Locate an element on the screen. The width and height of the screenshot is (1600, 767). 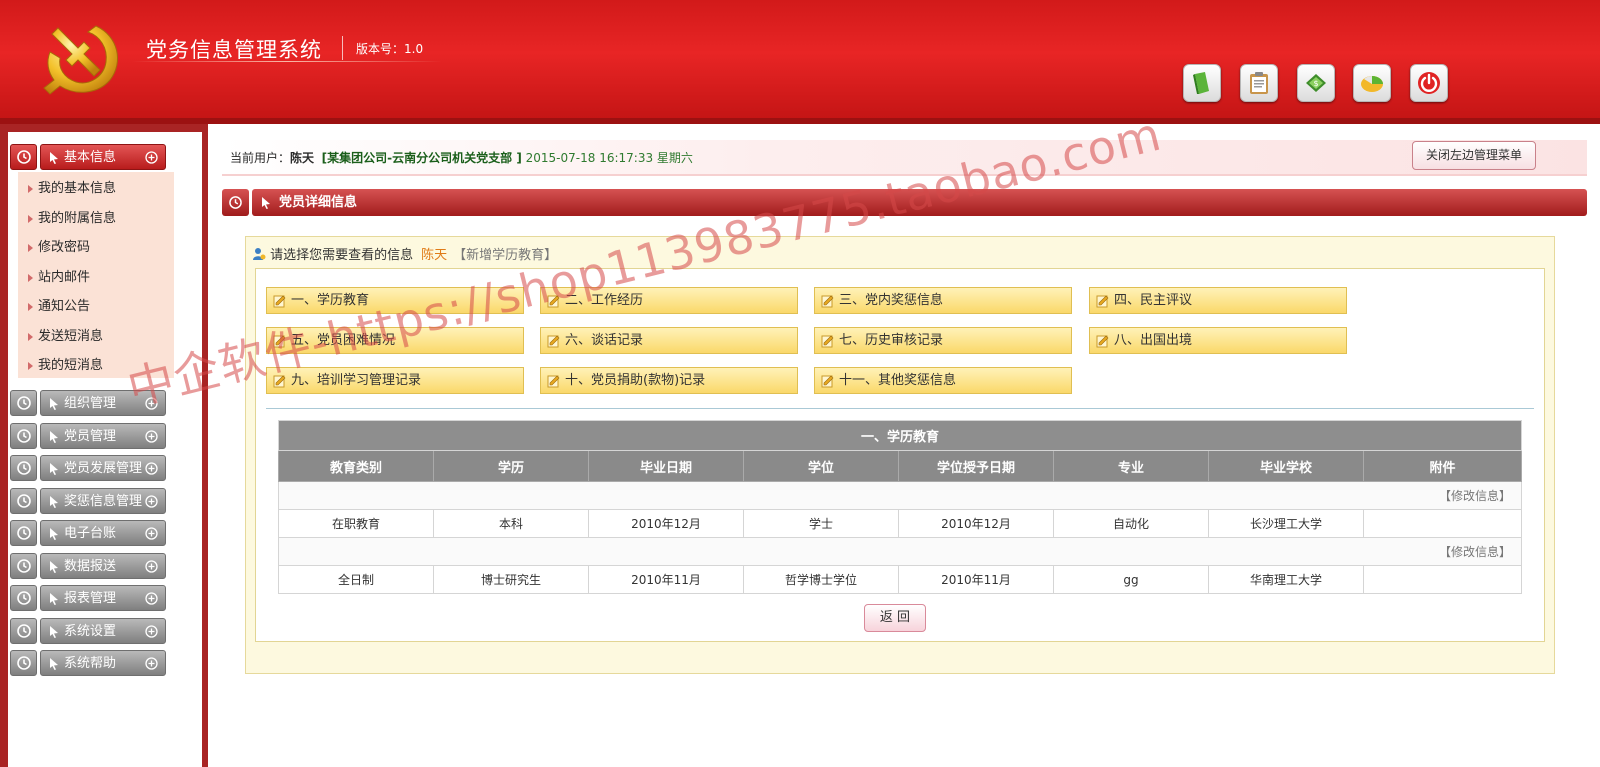
menu-item: 党员管理 is located at coordinates (93, 436).